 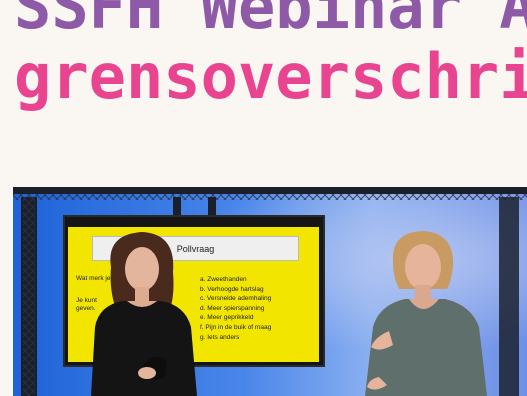 What do you see at coordinates (270, 21) in the screenshot?
I see `page-title-line-1: SSFH Webinar A` at bounding box center [270, 21].